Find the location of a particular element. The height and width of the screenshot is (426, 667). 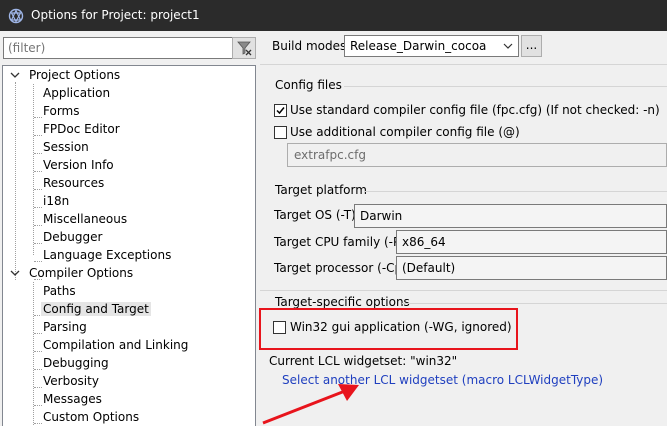

use-additional-config-checkbox is located at coordinates (280, 132).